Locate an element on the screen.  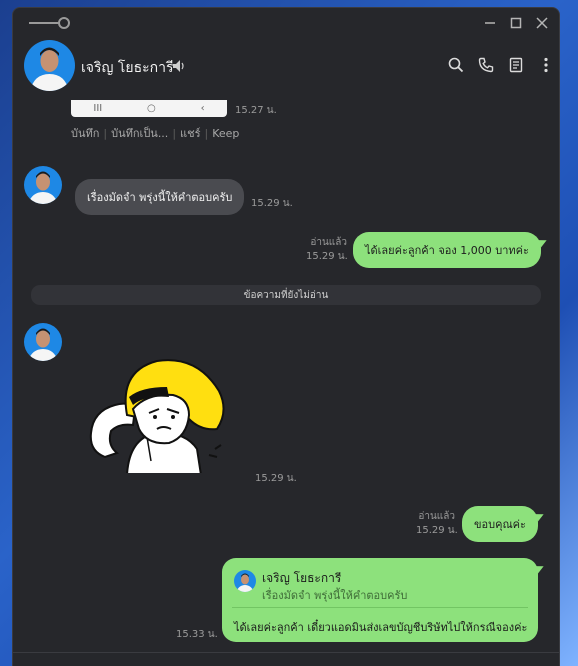
image-actions: บันทึก | บันทึกเป็น... | แชร์ | Keep is located at coordinates (155, 133).